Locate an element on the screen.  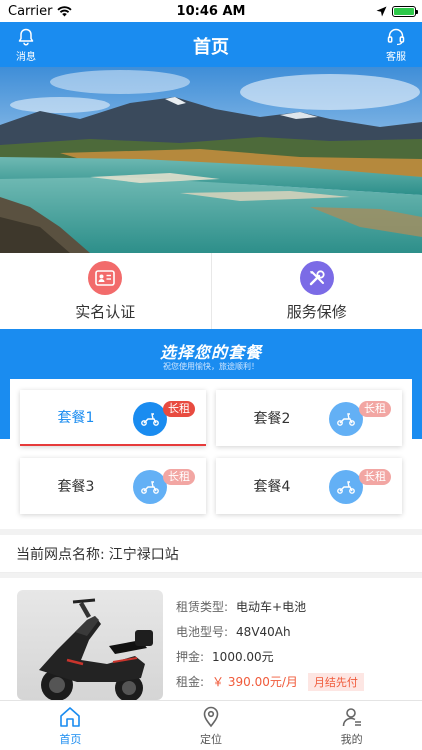
quick-actions: 实名认证 服务保修 is located at coordinates (211, 291).